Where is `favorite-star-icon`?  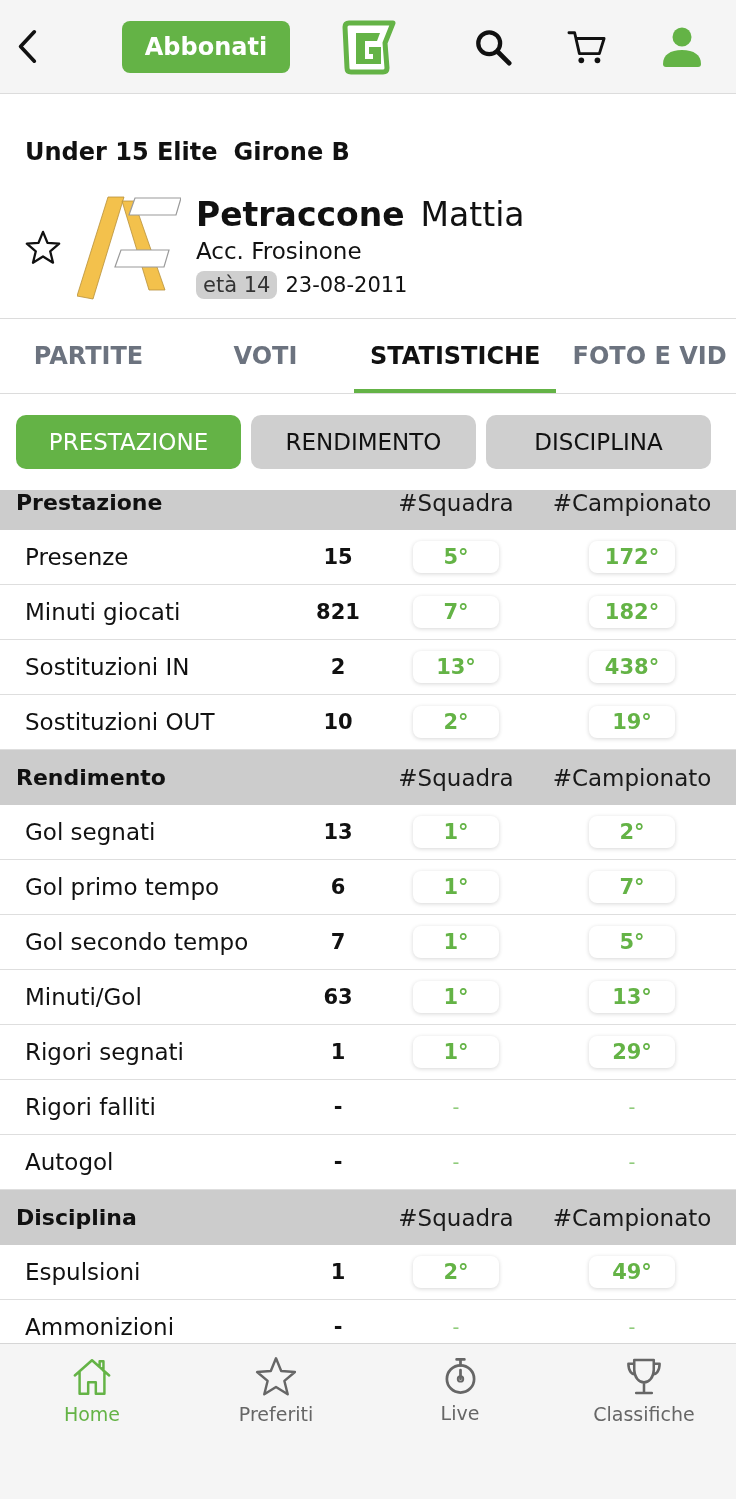 favorite-star-icon is located at coordinates (43, 247).